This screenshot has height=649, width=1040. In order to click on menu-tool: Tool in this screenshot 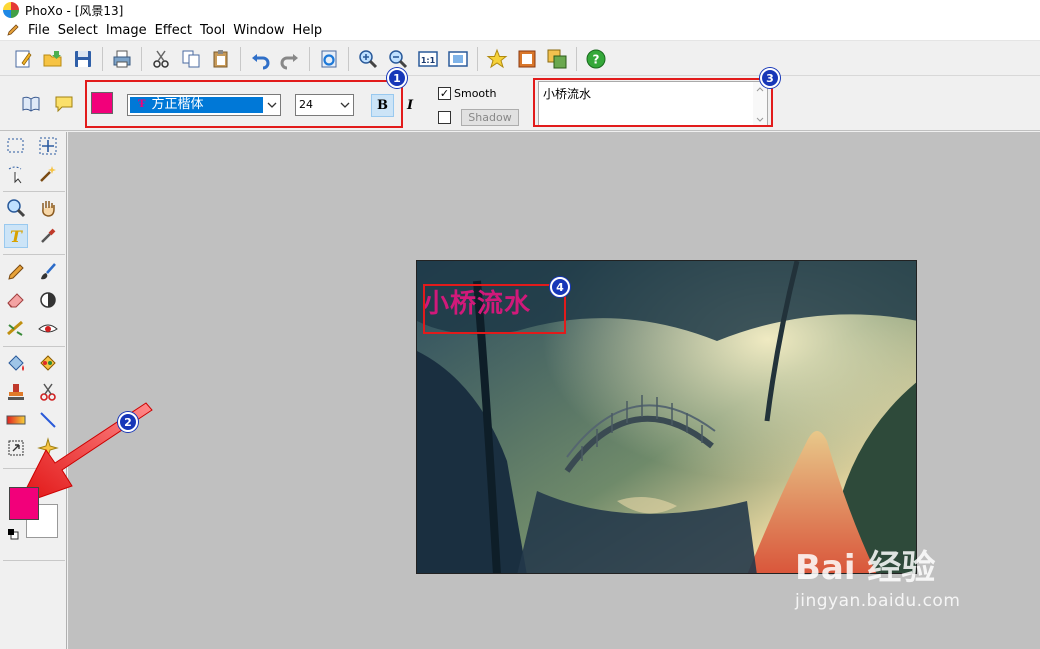, I will do `click(216, 30)`.